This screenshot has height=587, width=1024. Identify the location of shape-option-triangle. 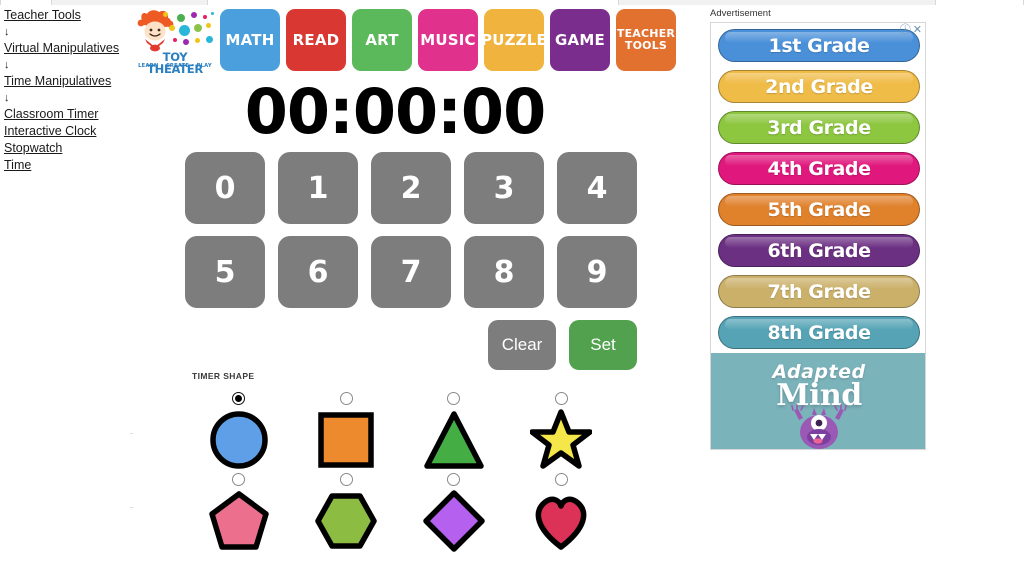
(454, 431).